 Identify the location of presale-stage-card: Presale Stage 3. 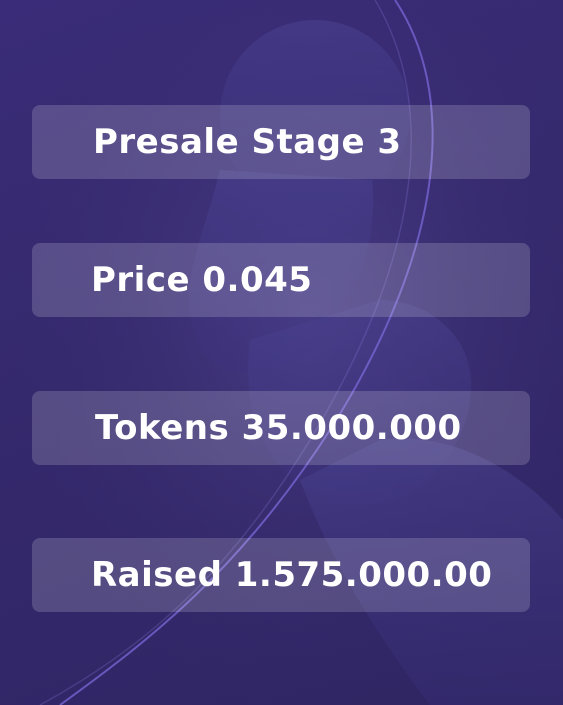
(281, 142).